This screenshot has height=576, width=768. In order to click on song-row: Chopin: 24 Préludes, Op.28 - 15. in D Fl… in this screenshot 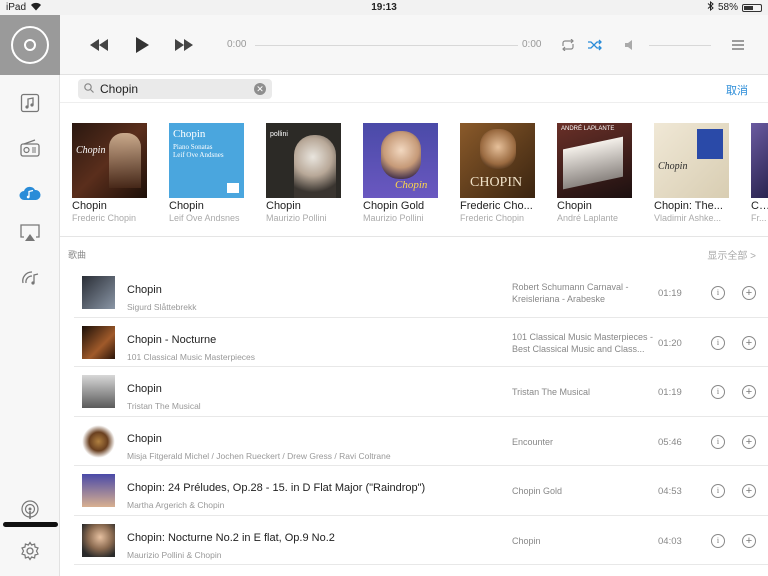, I will do `click(421, 491)`.